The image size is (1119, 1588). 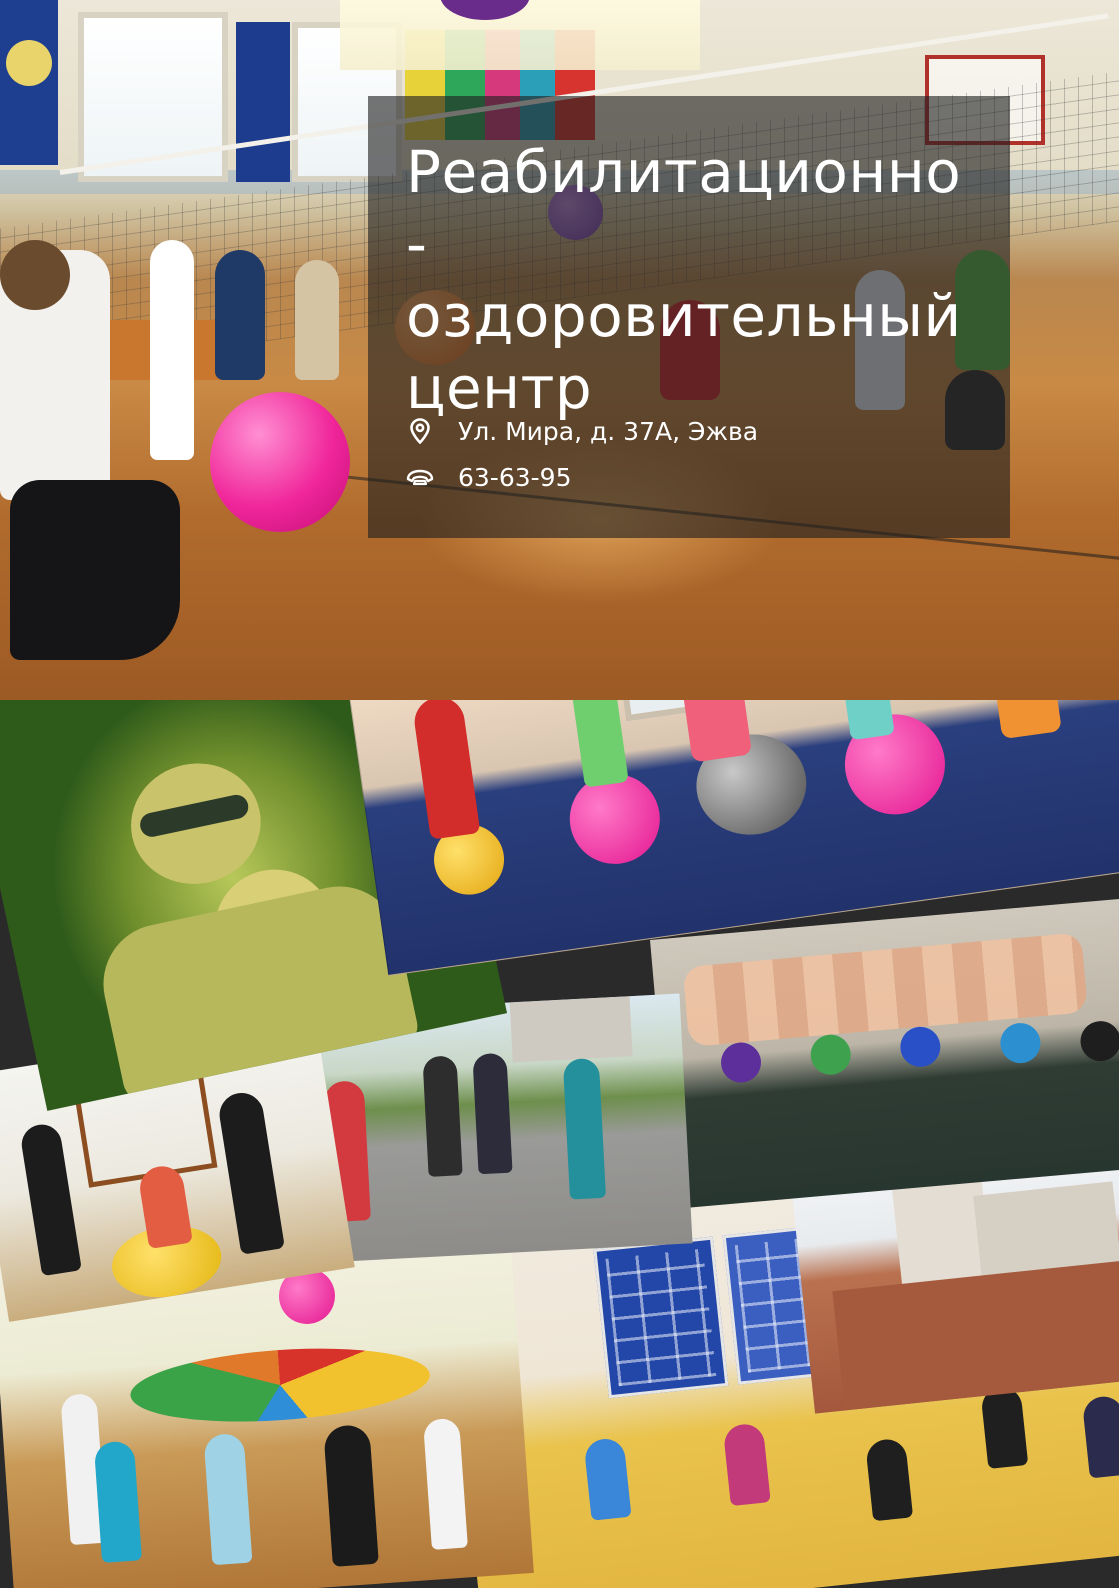 What do you see at coordinates (582, 477) in the screenshot?
I see `phone-row: 63-63-95` at bounding box center [582, 477].